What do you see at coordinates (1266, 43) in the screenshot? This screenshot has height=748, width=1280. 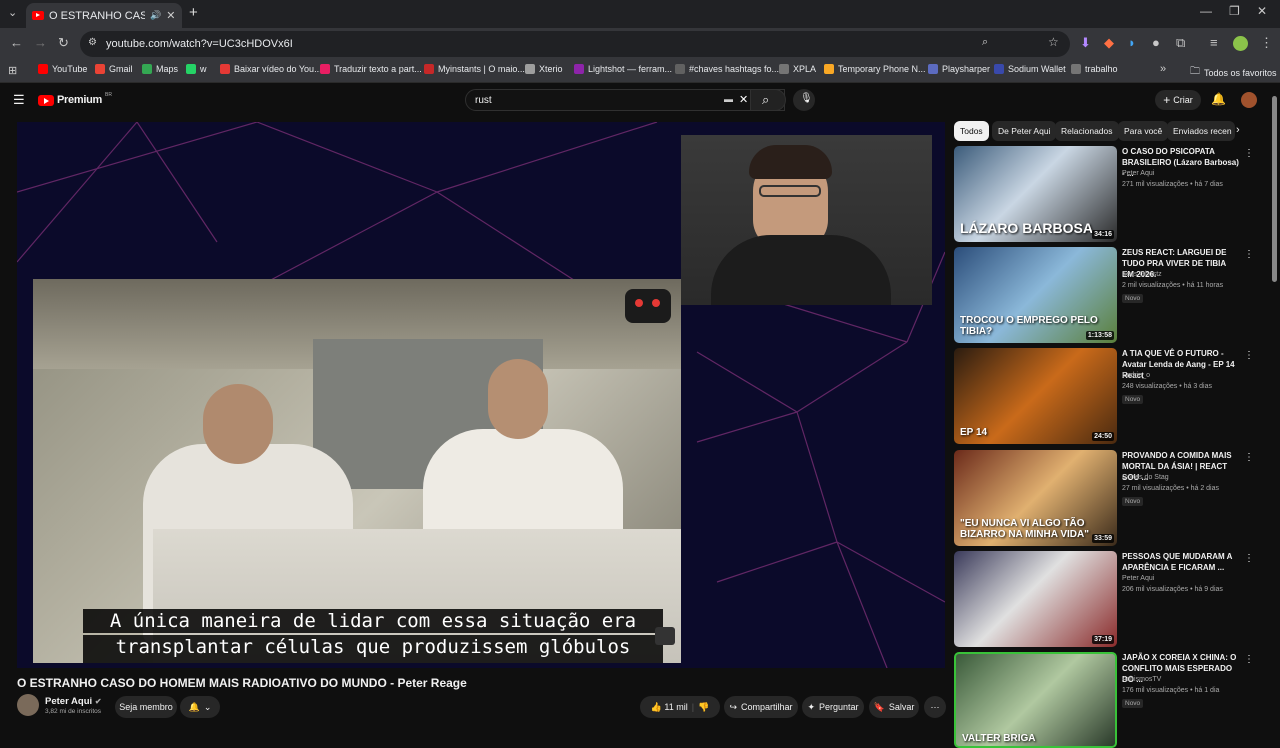 I see `browser-menu-icon: ⋮` at bounding box center [1266, 43].